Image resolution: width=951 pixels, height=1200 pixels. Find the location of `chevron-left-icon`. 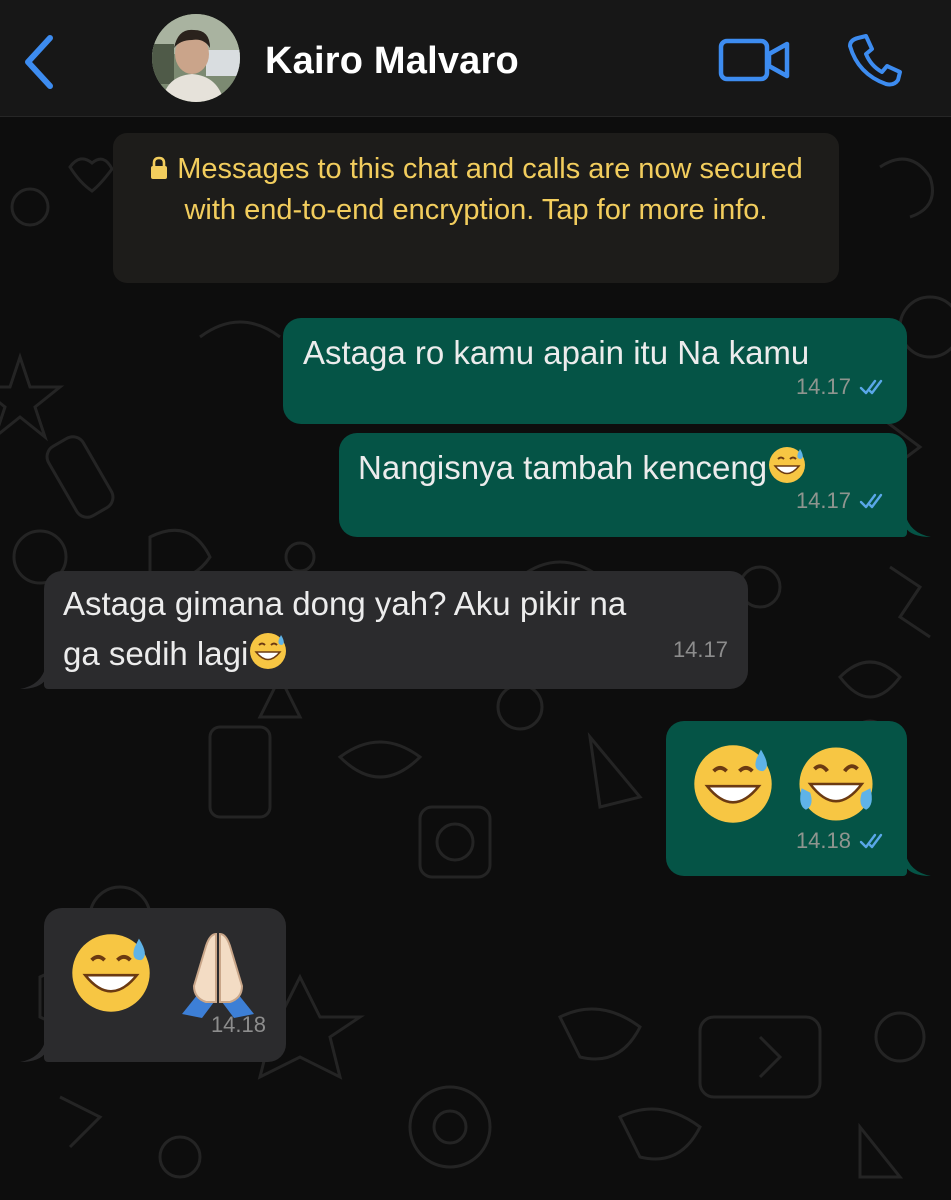

chevron-left-icon is located at coordinates (39, 62).